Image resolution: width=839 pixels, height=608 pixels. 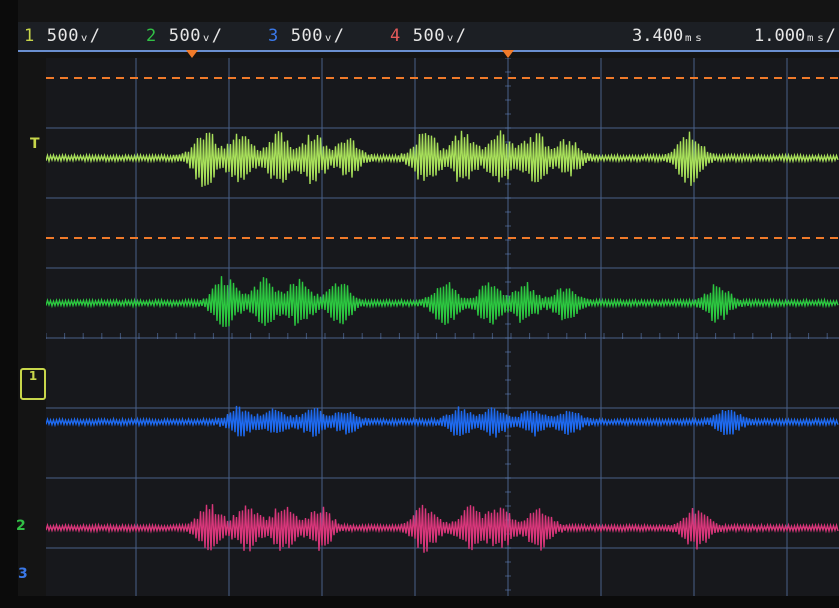 What do you see at coordinates (419, 602) in the screenshot?
I see `scope-bezel-bottom` at bounding box center [419, 602].